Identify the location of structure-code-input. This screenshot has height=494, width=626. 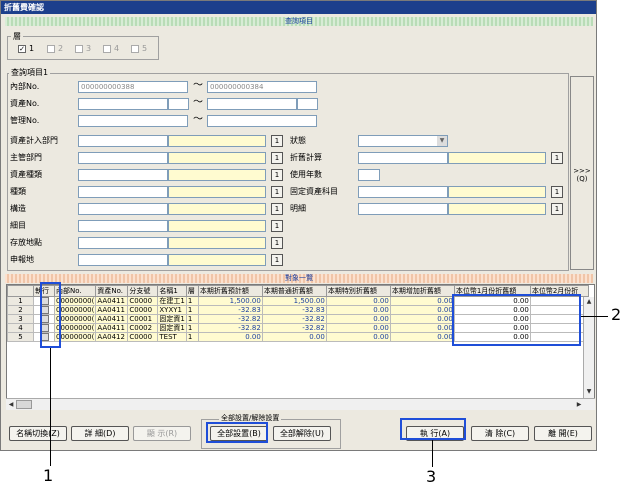
(123, 209).